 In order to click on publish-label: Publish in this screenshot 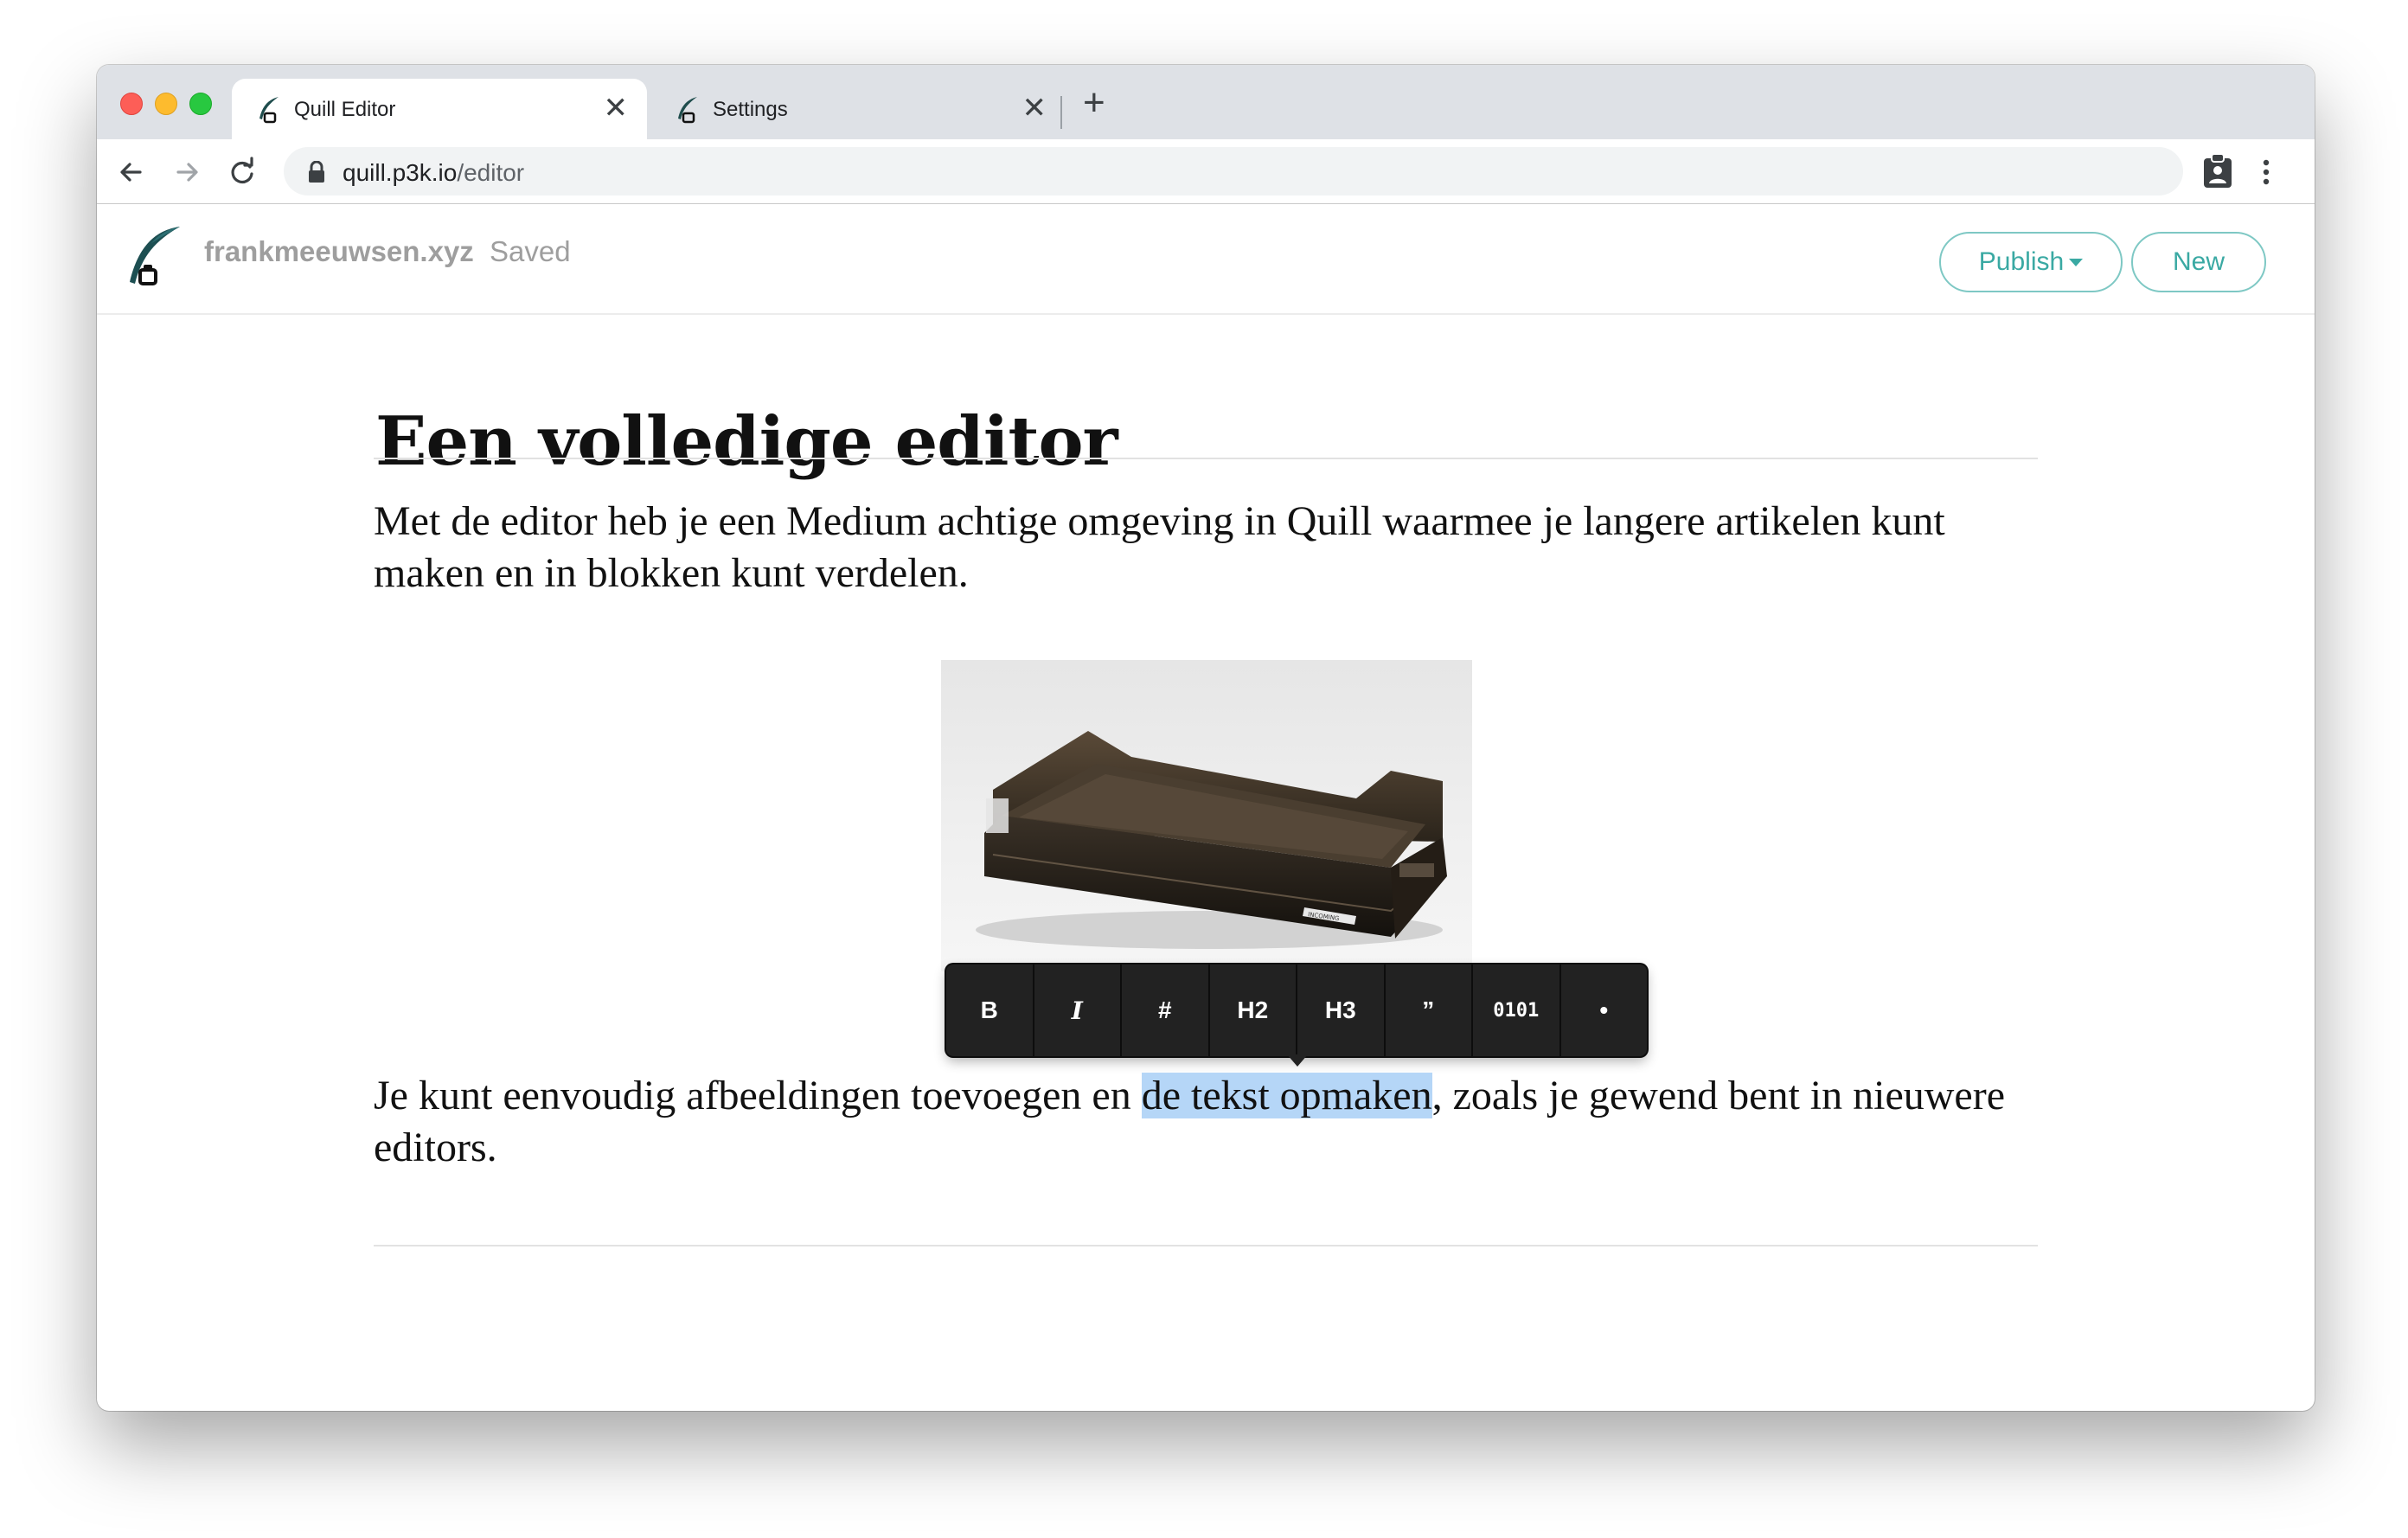, I will do `click(2021, 261)`.